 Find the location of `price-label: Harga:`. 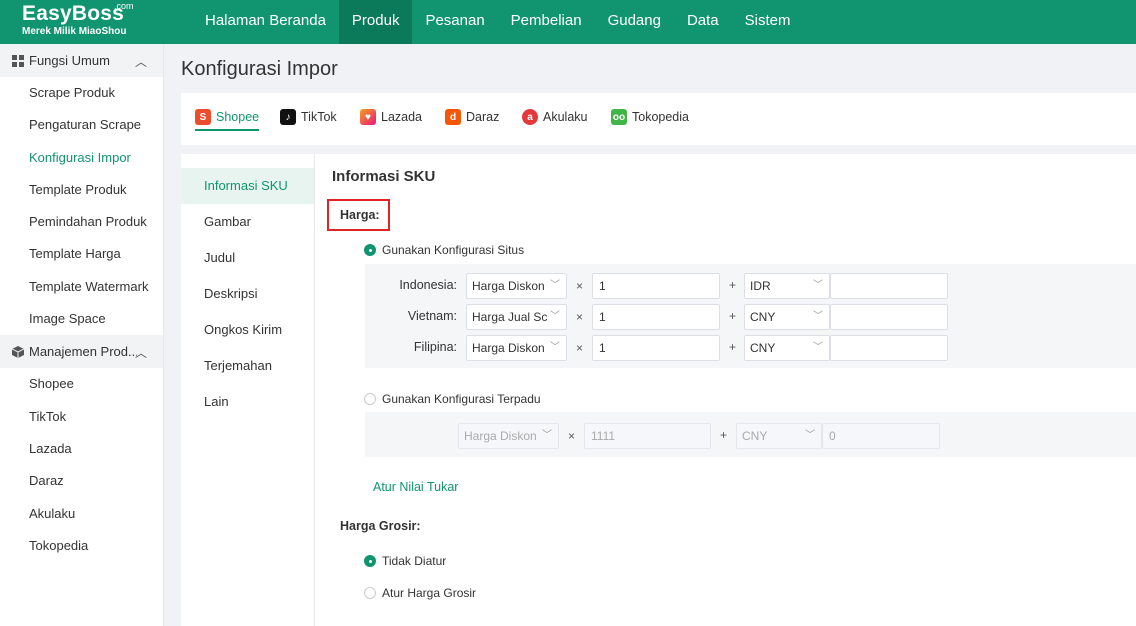

price-label: Harga: is located at coordinates (360, 215).